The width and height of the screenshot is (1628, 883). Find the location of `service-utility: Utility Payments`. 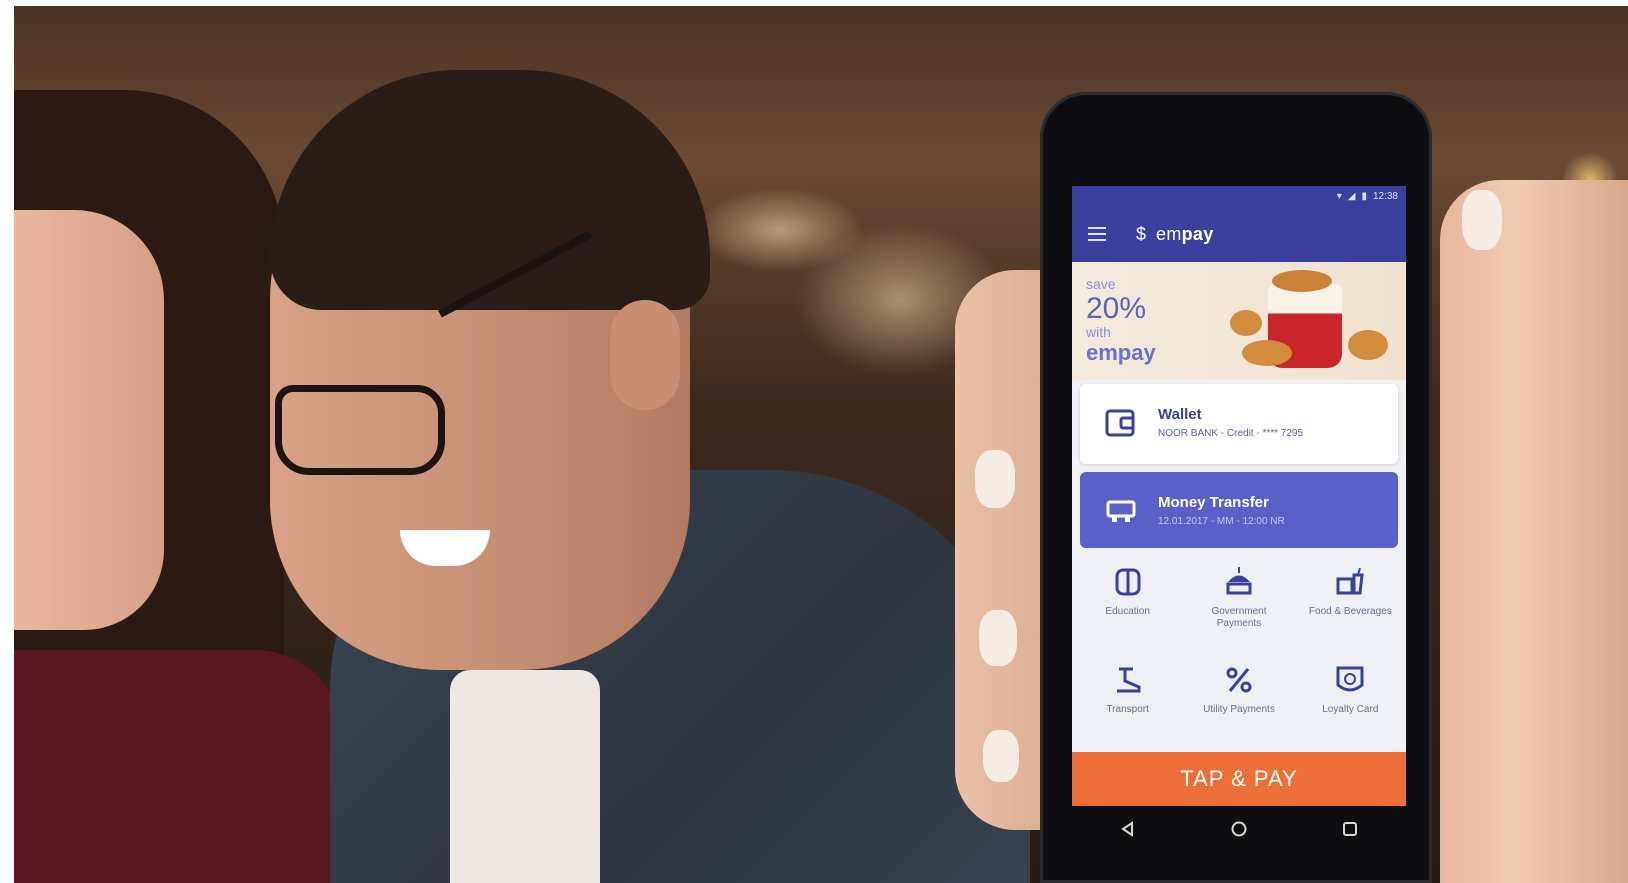

service-utility: Utility Payments is located at coordinates (1238, 703).